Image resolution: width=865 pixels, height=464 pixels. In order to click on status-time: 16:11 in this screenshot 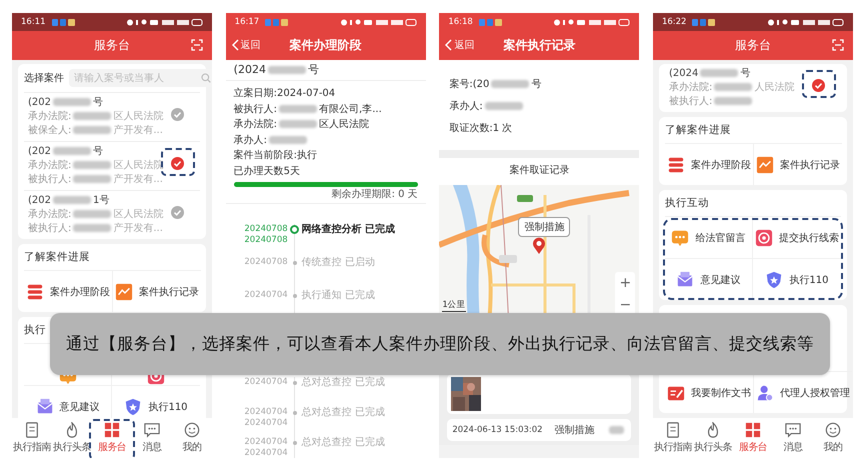, I will do `click(33, 22)`.